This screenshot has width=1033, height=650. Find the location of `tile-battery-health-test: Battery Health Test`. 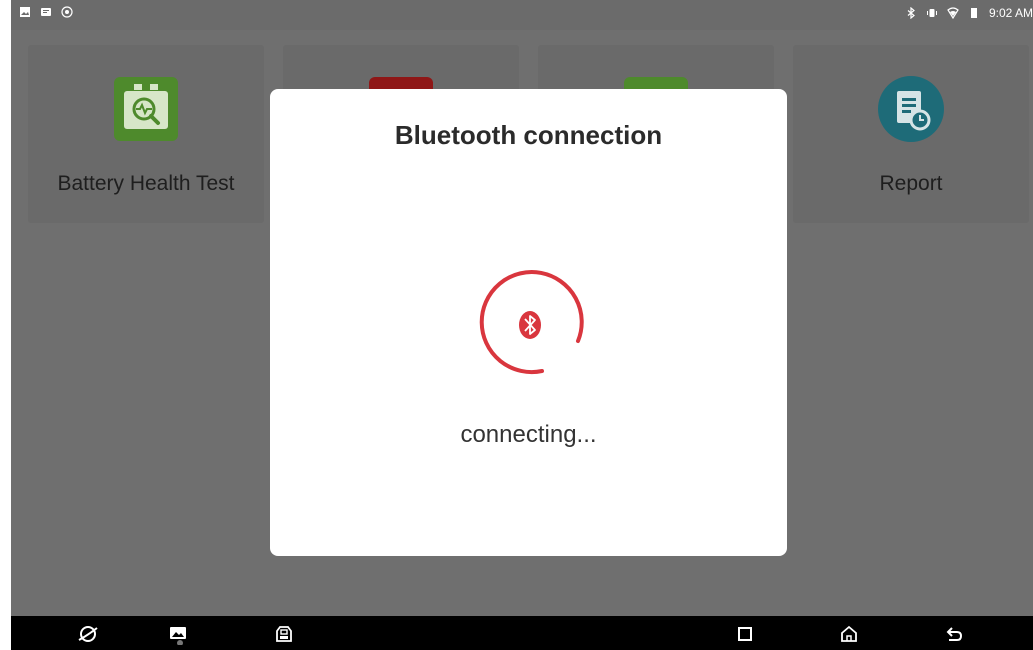

tile-battery-health-test: Battery Health Test is located at coordinates (146, 134).